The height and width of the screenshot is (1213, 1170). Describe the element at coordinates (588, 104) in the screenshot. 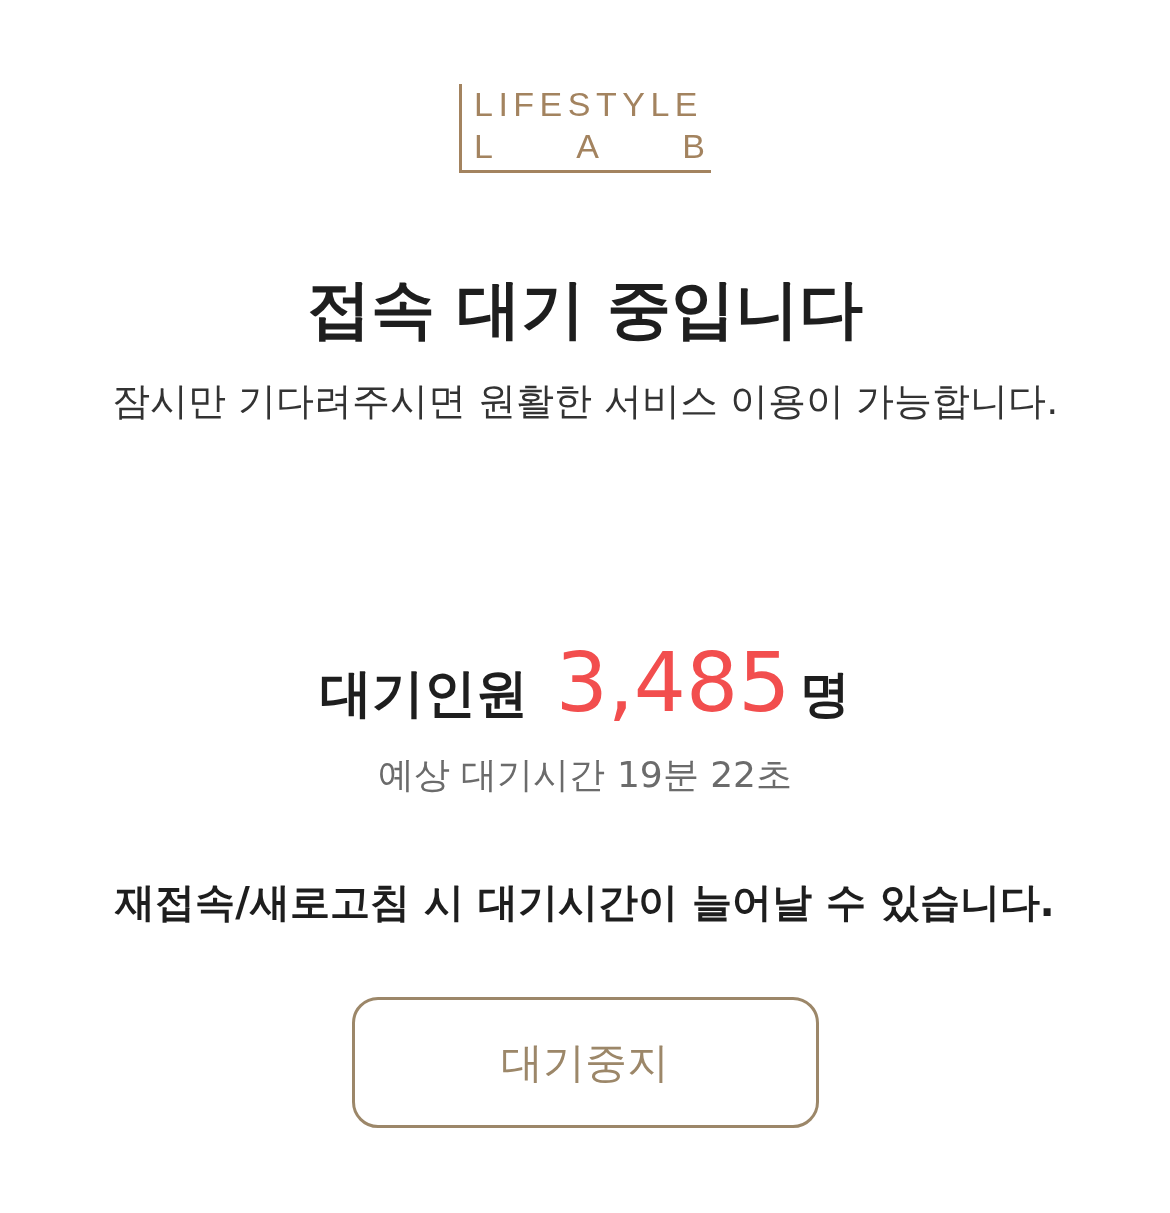

I see `logo-text: LIFESTYLE` at that location.